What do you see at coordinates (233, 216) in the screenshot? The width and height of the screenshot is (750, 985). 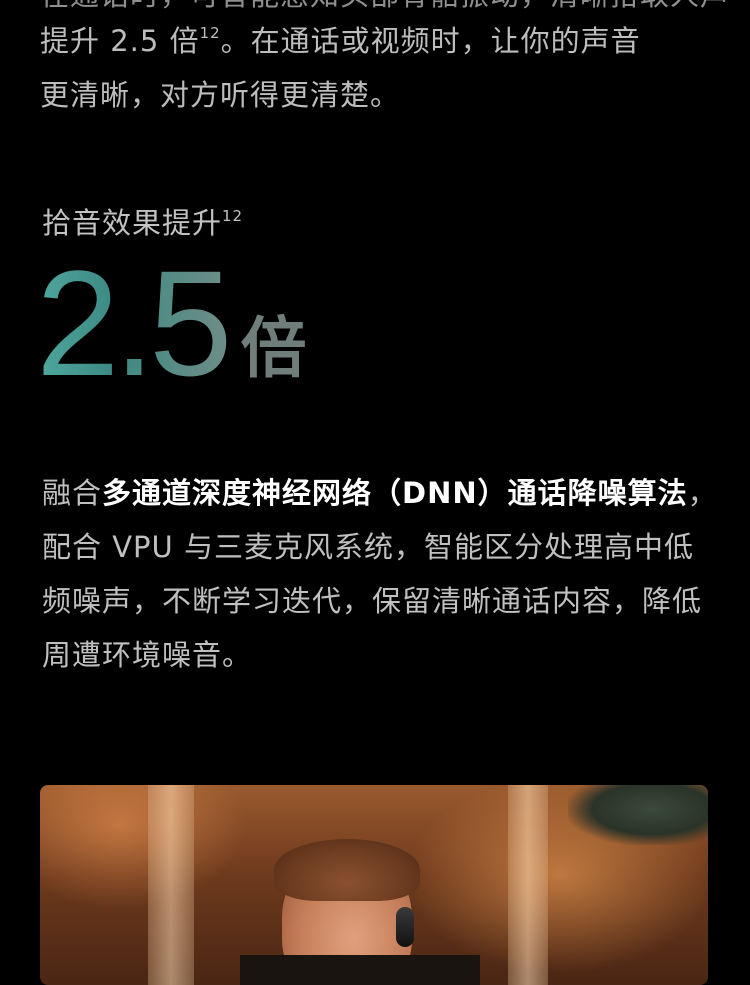 I see `stat-footnote-ref: 12` at bounding box center [233, 216].